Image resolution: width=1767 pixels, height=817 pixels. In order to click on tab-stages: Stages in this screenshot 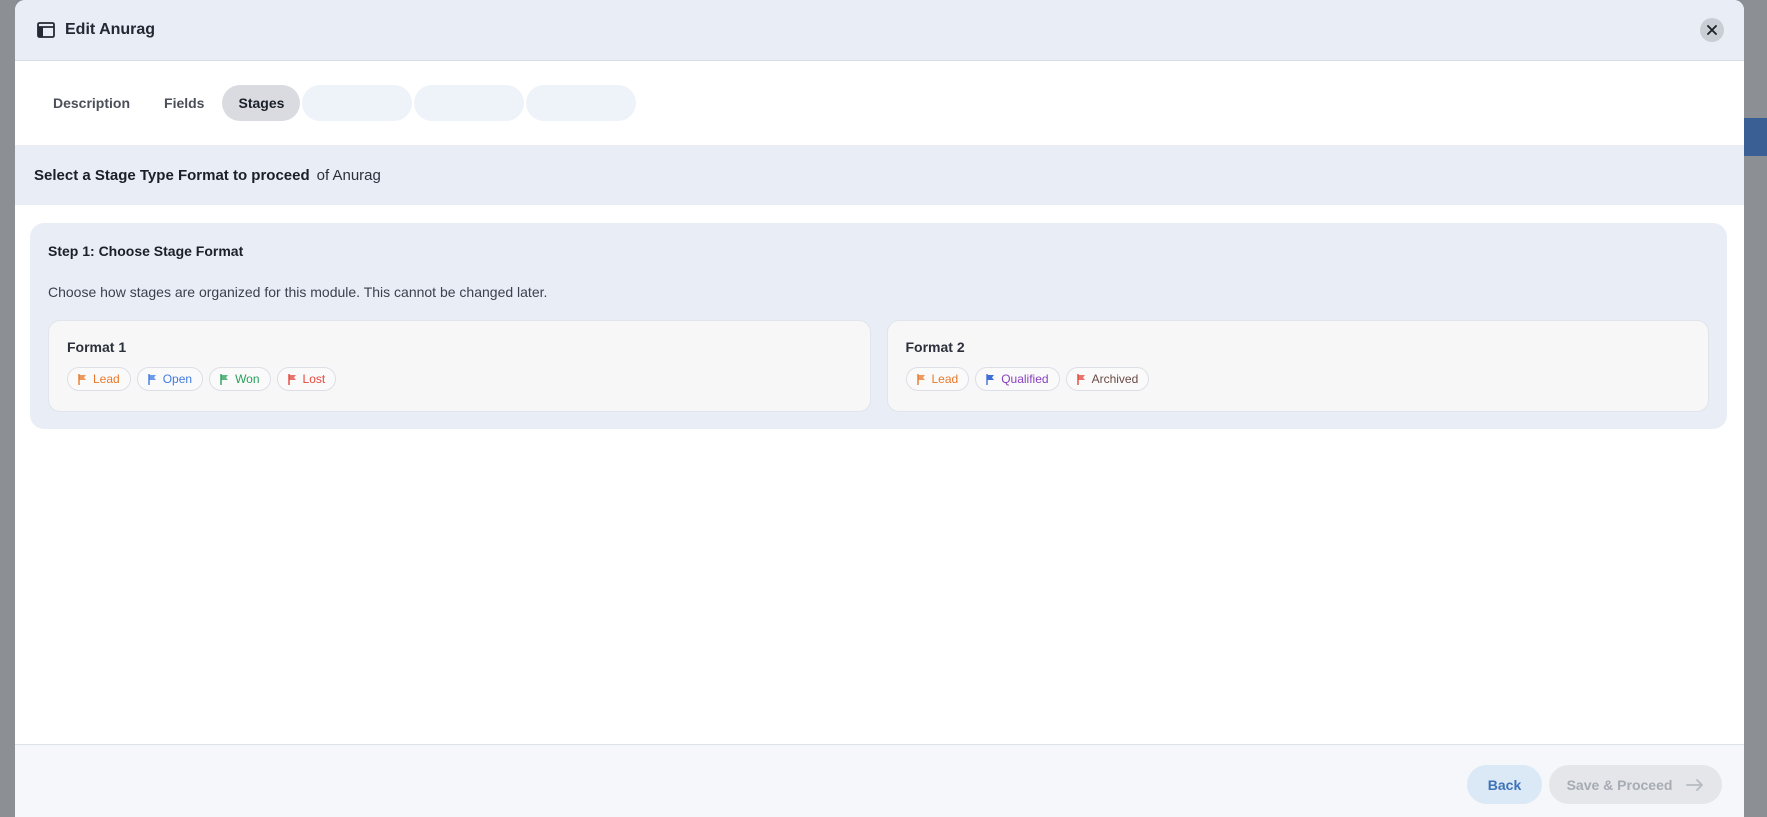, I will do `click(261, 103)`.